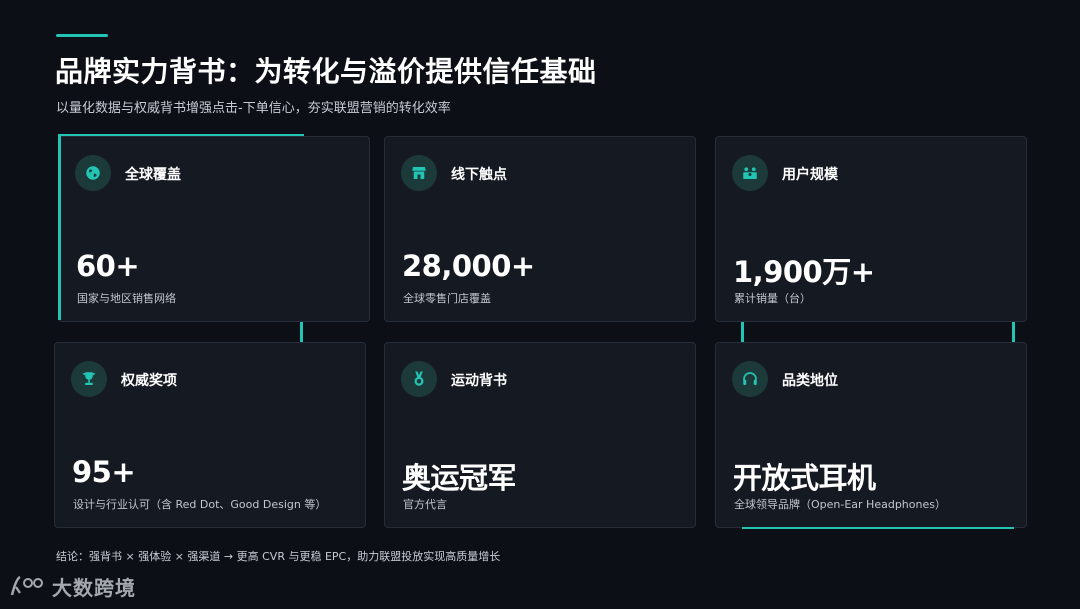 This screenshot has width=1080, height=609. I want to click on card-value: 60+, so click(108, 266).